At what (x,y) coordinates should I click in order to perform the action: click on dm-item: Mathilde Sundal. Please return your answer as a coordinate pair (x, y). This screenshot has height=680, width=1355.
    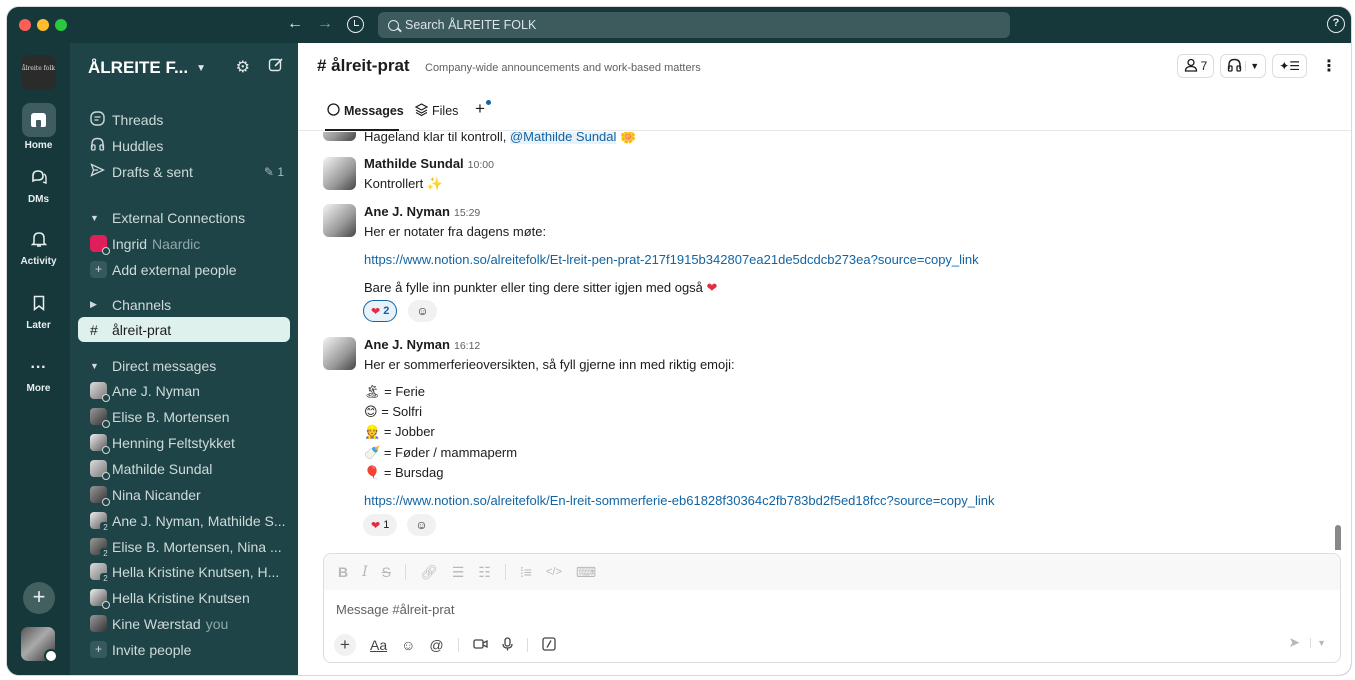
    Looking at the image, I should click on (184, 468).